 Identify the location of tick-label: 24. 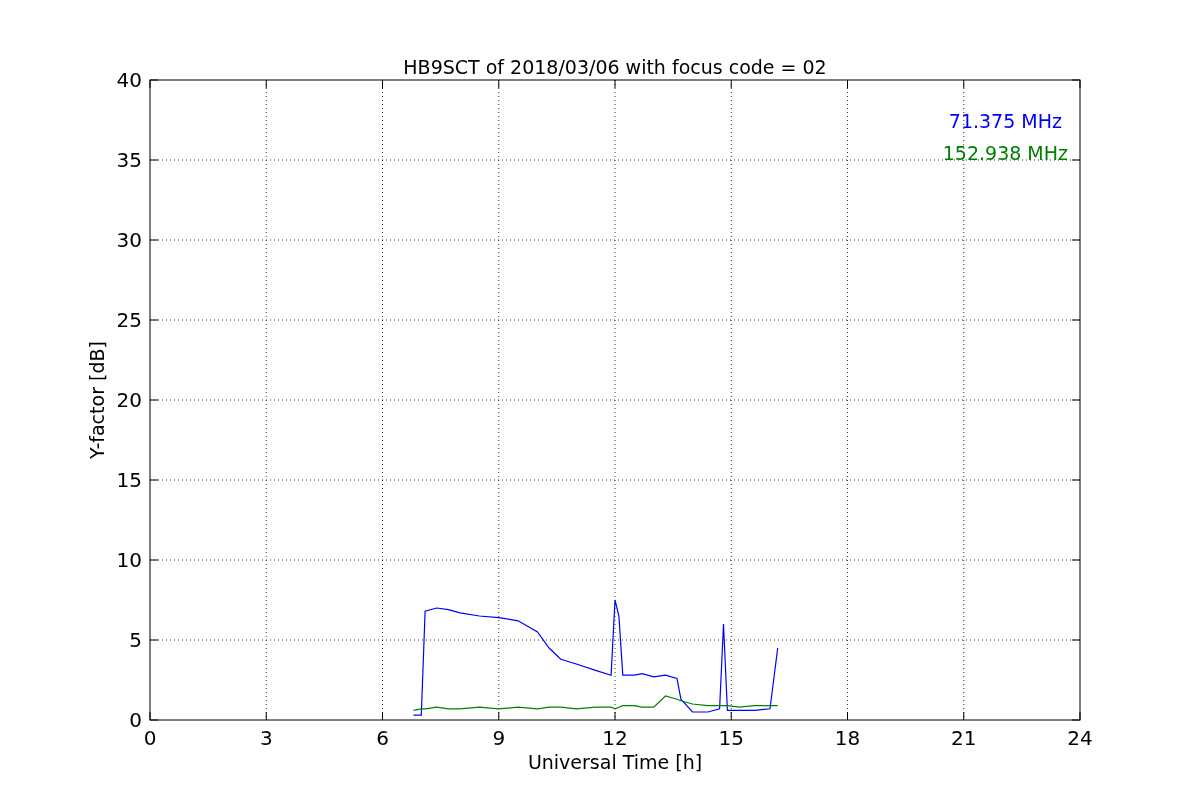
(1080, 738).